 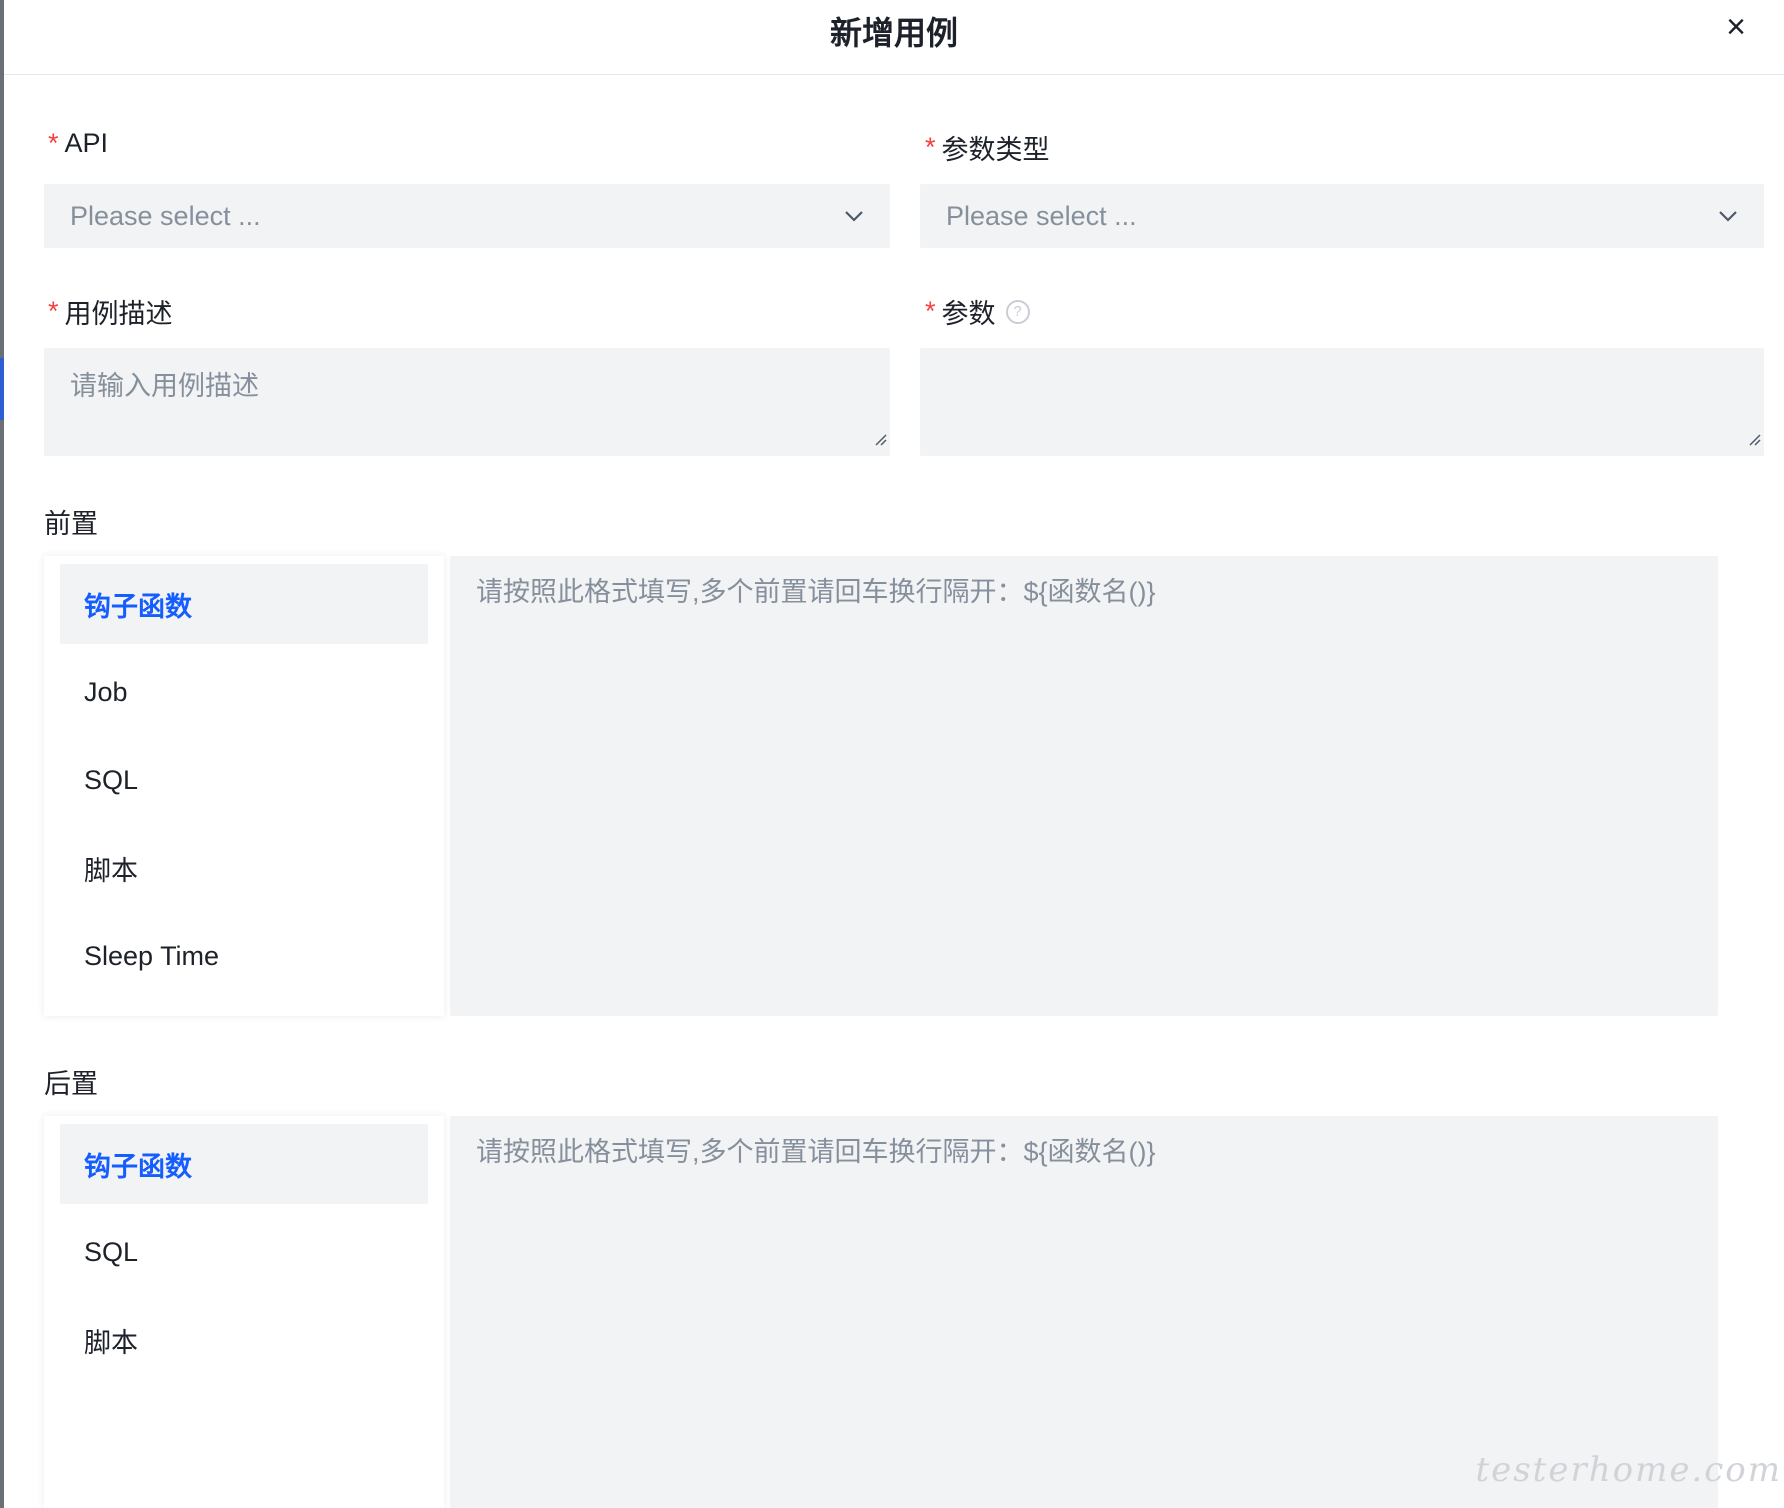 I want to click on case-desc-label-text: 用例描述, so click(x=118, y=314).